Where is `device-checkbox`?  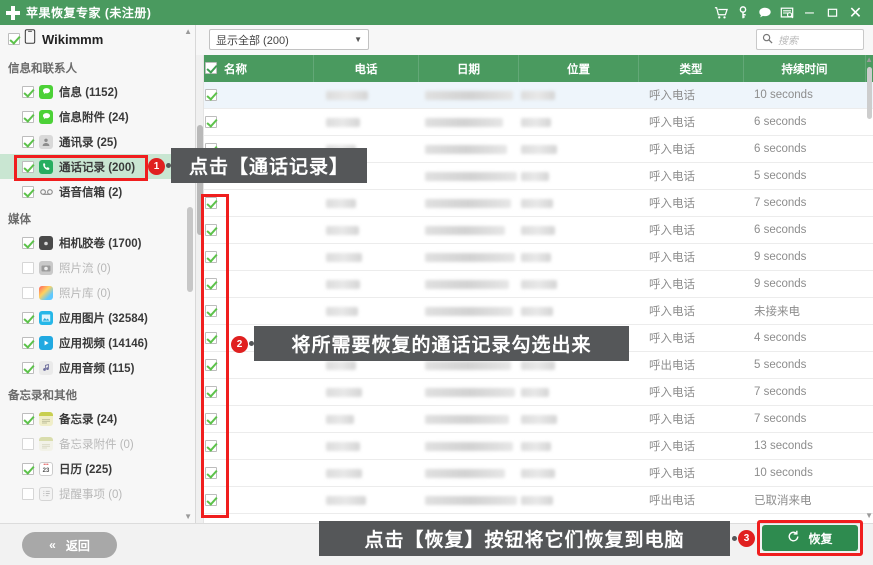 device-checkbox is located at coordinates (14, 39).